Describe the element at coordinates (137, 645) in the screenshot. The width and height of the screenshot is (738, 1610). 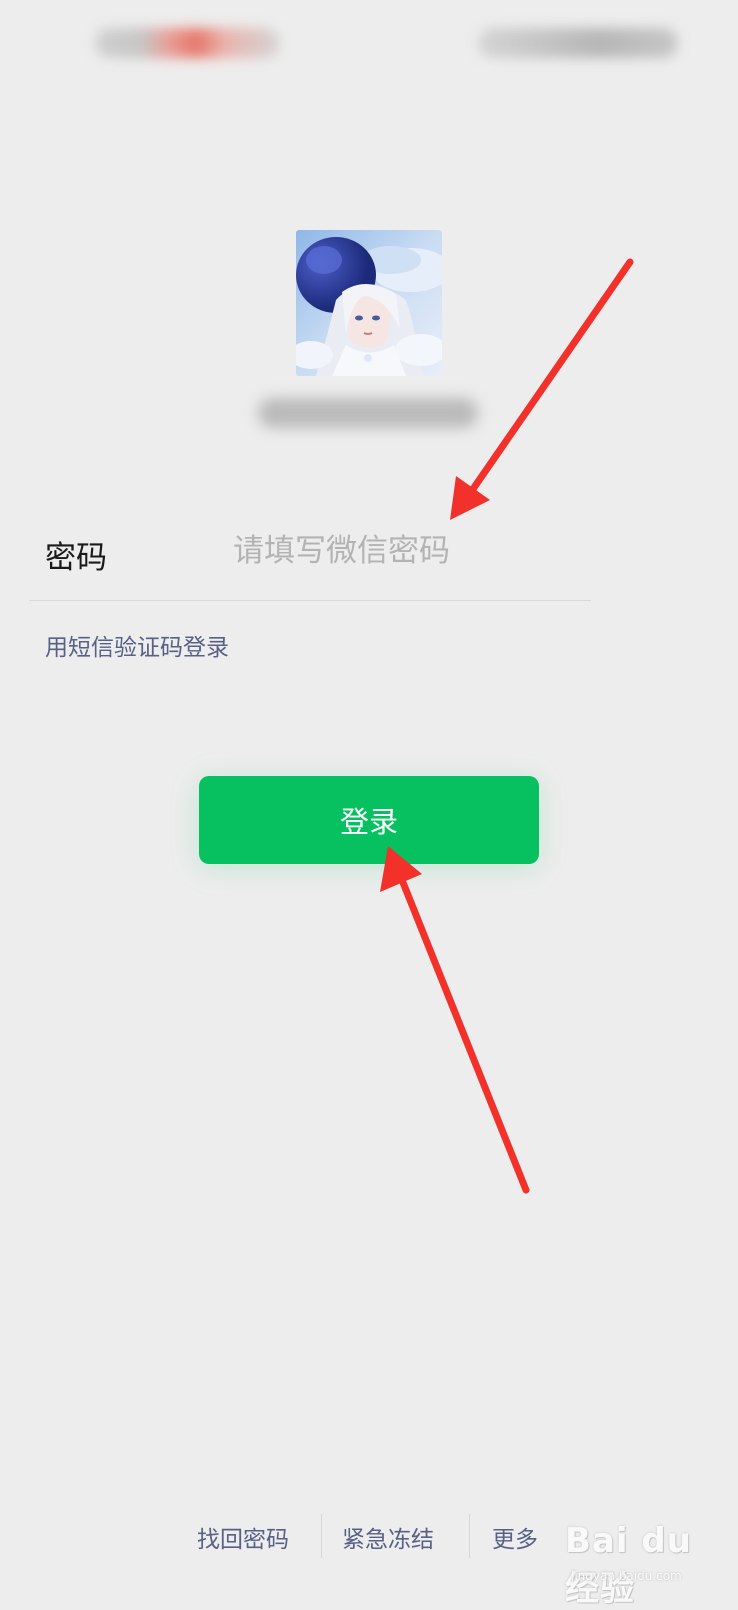
I see `sms-login-link: 用短信验证码登录` at that location.